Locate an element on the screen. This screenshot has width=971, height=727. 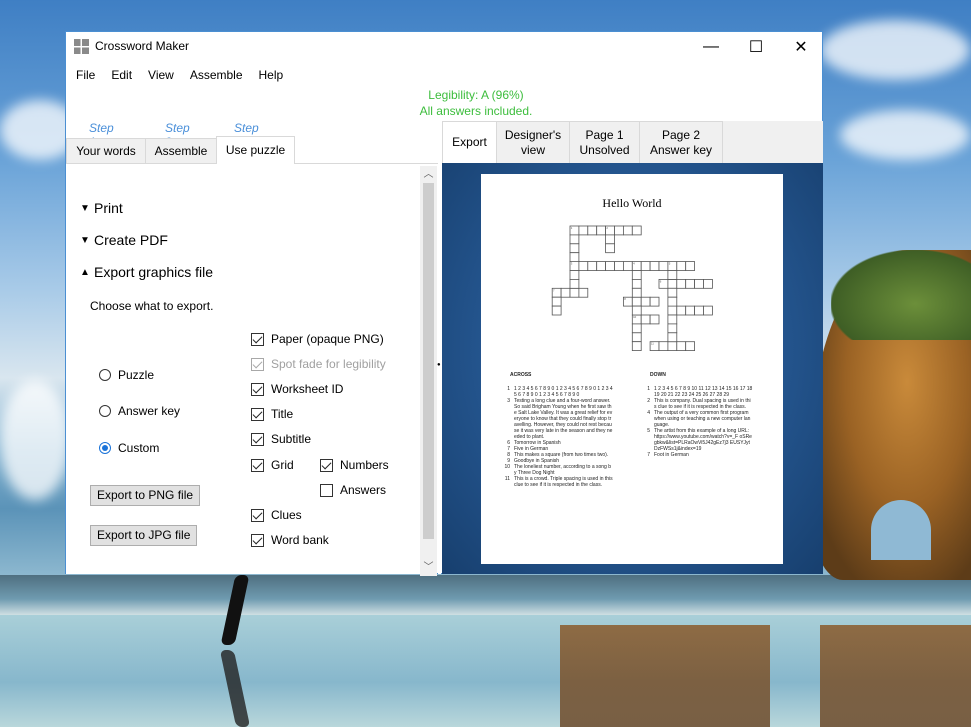
sea is located at coordinates (485, 595).